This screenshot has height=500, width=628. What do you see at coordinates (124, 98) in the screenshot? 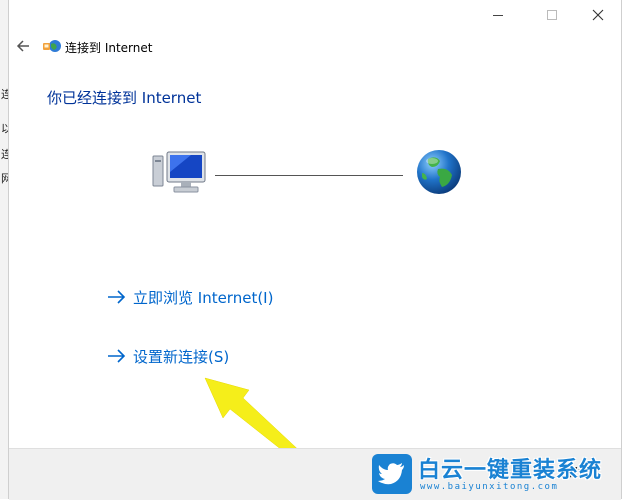
I see `page-heading: 你已经连接到 Internet` at bounding box center [124, 98].